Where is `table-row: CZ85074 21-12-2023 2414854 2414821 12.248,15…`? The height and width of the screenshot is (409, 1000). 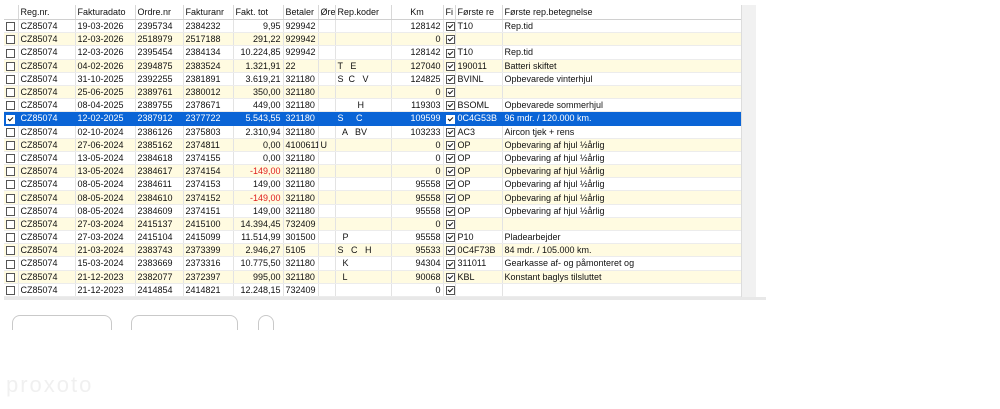 table-row: CZ85074 21-12-2023 2414854 2414821 12.248,15… is located at coordinates (373, 290).